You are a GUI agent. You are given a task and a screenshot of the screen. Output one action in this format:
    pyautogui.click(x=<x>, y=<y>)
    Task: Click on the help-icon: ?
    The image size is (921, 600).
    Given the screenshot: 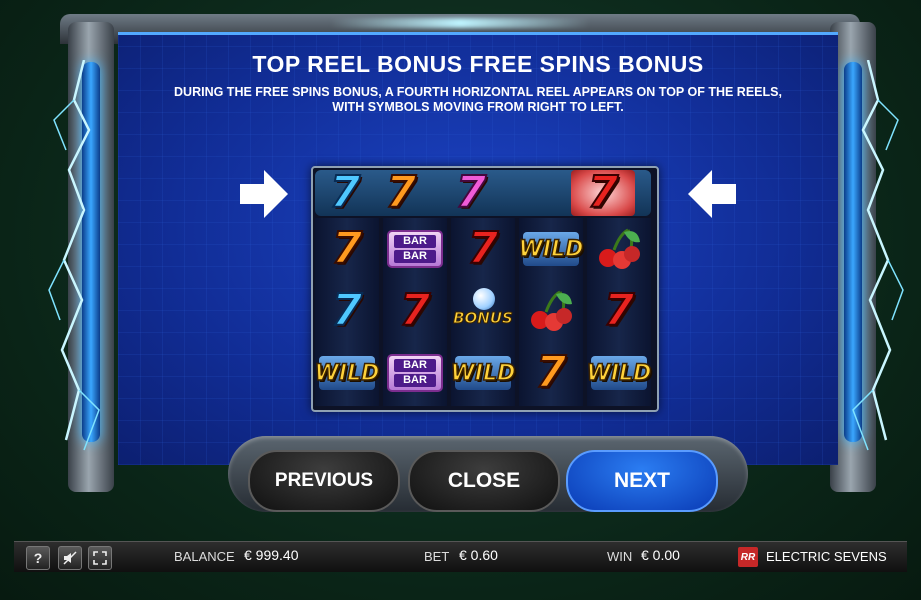 What is the action you would take?
    pyautogui.click(x=38, y=558)
    